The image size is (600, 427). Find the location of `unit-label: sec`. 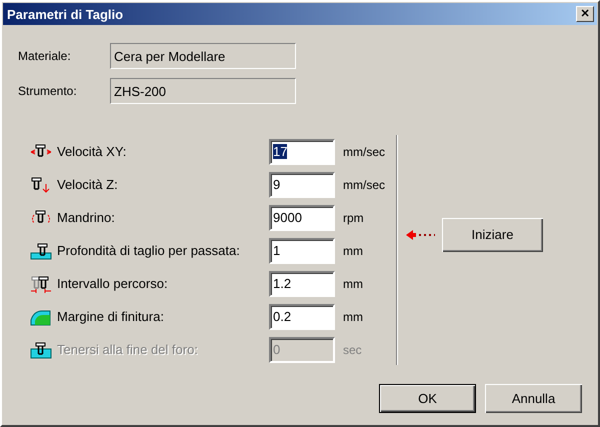

unit-label: sec is located at coordinates (352, 349).